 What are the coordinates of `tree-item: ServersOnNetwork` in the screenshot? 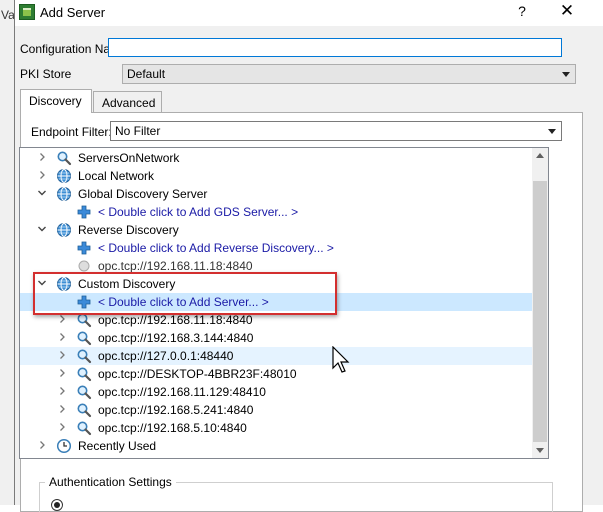 It's located at (276, 158).